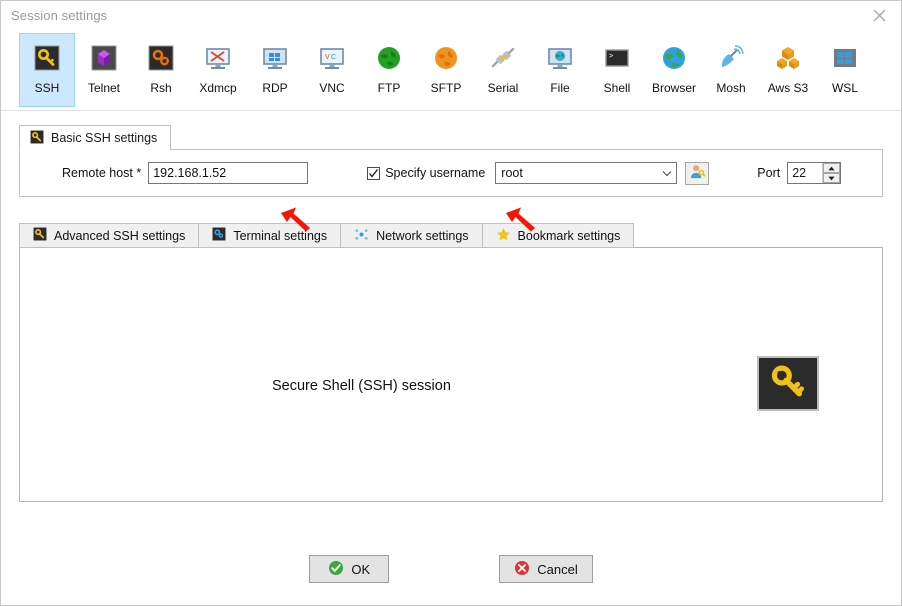  I want to click on tab-label: Bookmark settings, so click(569, 235).